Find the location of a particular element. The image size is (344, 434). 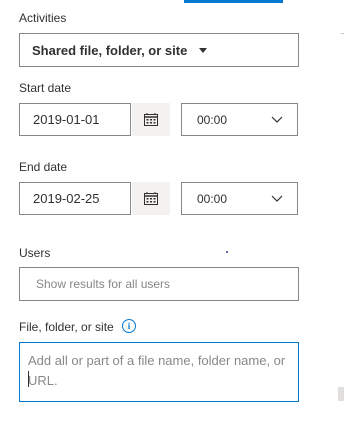

active-tab-indicator is located at coordinates (233, 1).